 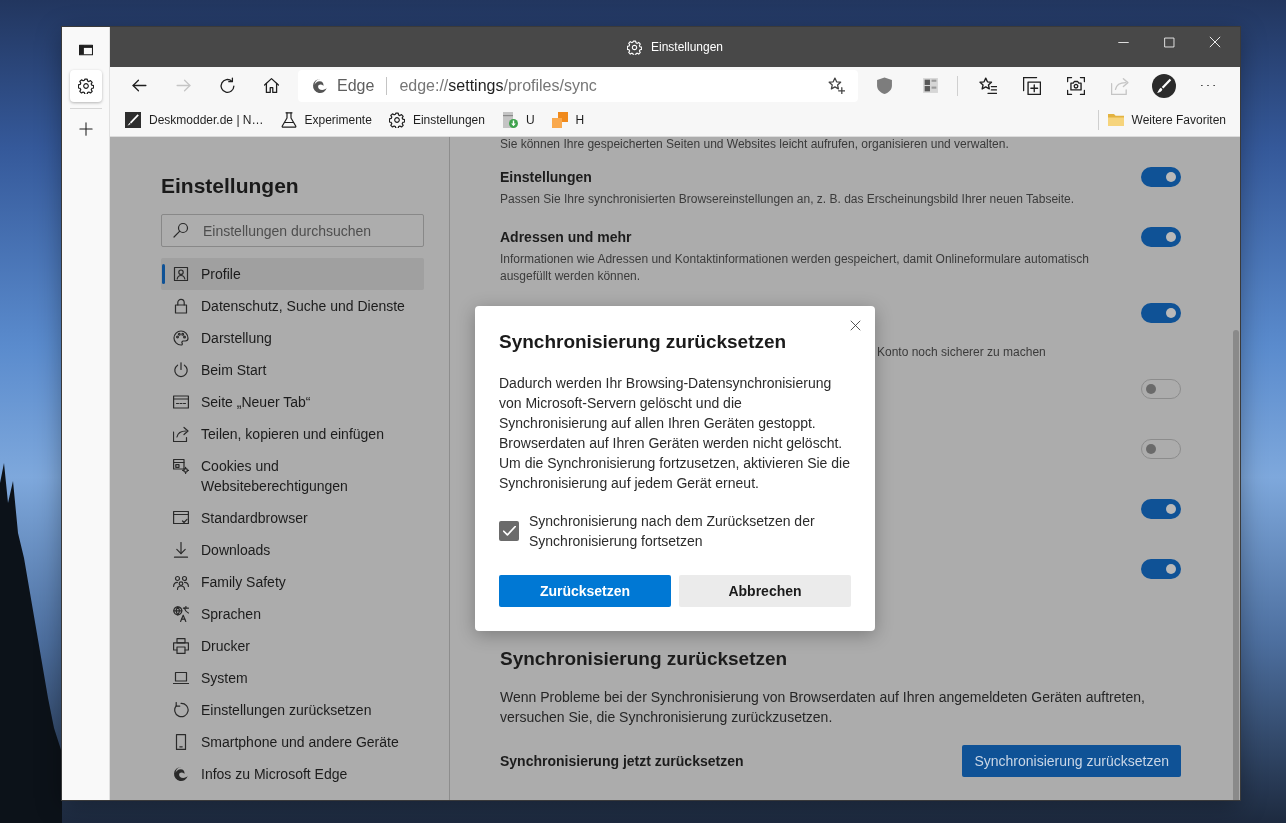 I want to click on favorite-item: U, so click(x=518, y=120).